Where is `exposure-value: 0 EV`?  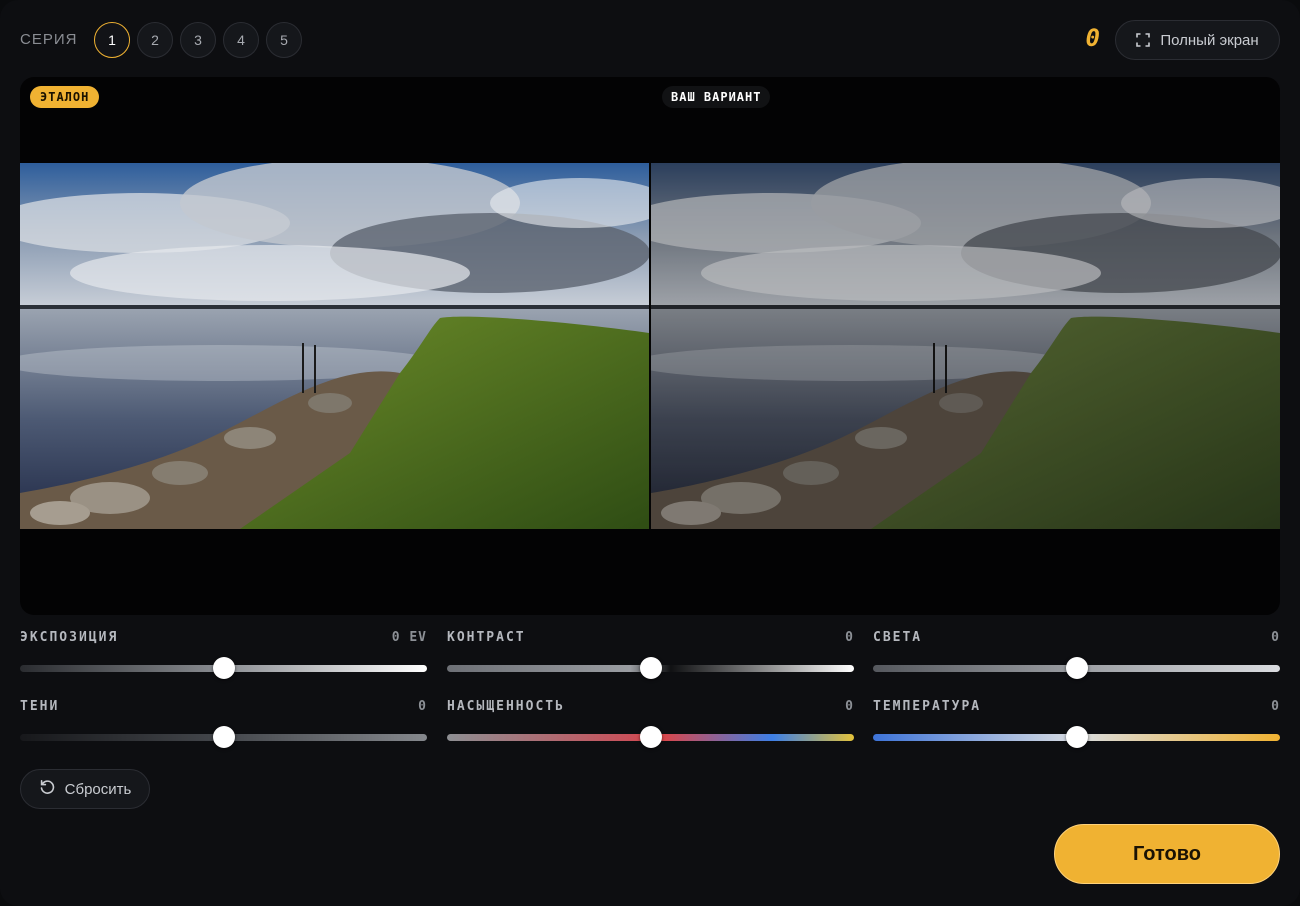
exposure-value: 0 EV is located at coordinates (409, 637).